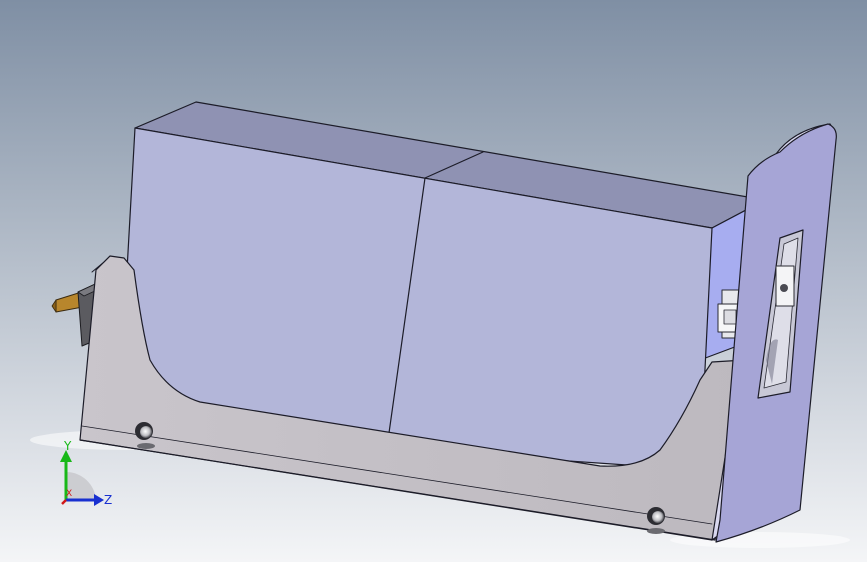 Image resolution: width=867 pixels, height=562 pixels. Describe the element at coordinates (784, 288) in the screenshot. I see `slot-switch-knob` at that location.